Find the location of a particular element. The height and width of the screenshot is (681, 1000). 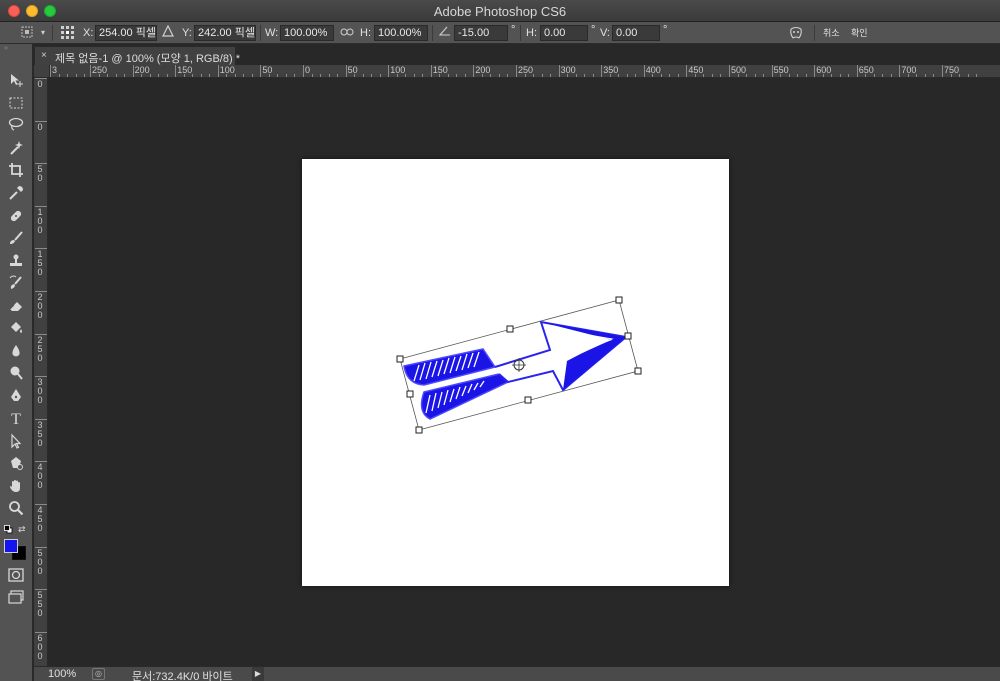

lasso-tool-icon is located at coordinates (16, 127).